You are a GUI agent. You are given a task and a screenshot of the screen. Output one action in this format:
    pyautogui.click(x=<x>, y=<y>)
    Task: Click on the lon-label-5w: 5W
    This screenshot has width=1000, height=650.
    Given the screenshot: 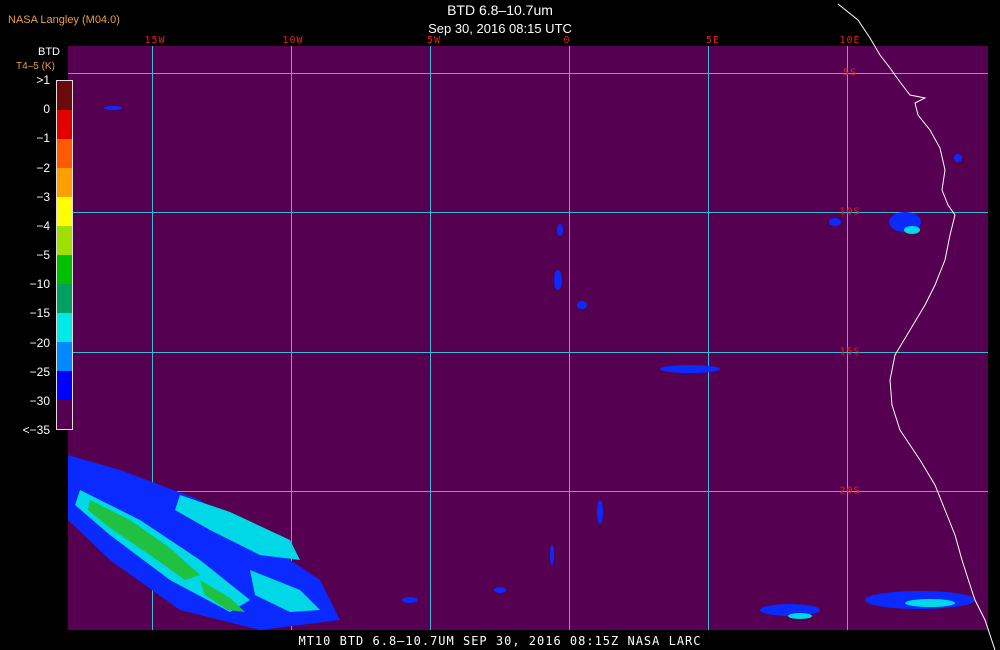 What is the action you would take?
    pyautogui.click(x=434, y=40)
    